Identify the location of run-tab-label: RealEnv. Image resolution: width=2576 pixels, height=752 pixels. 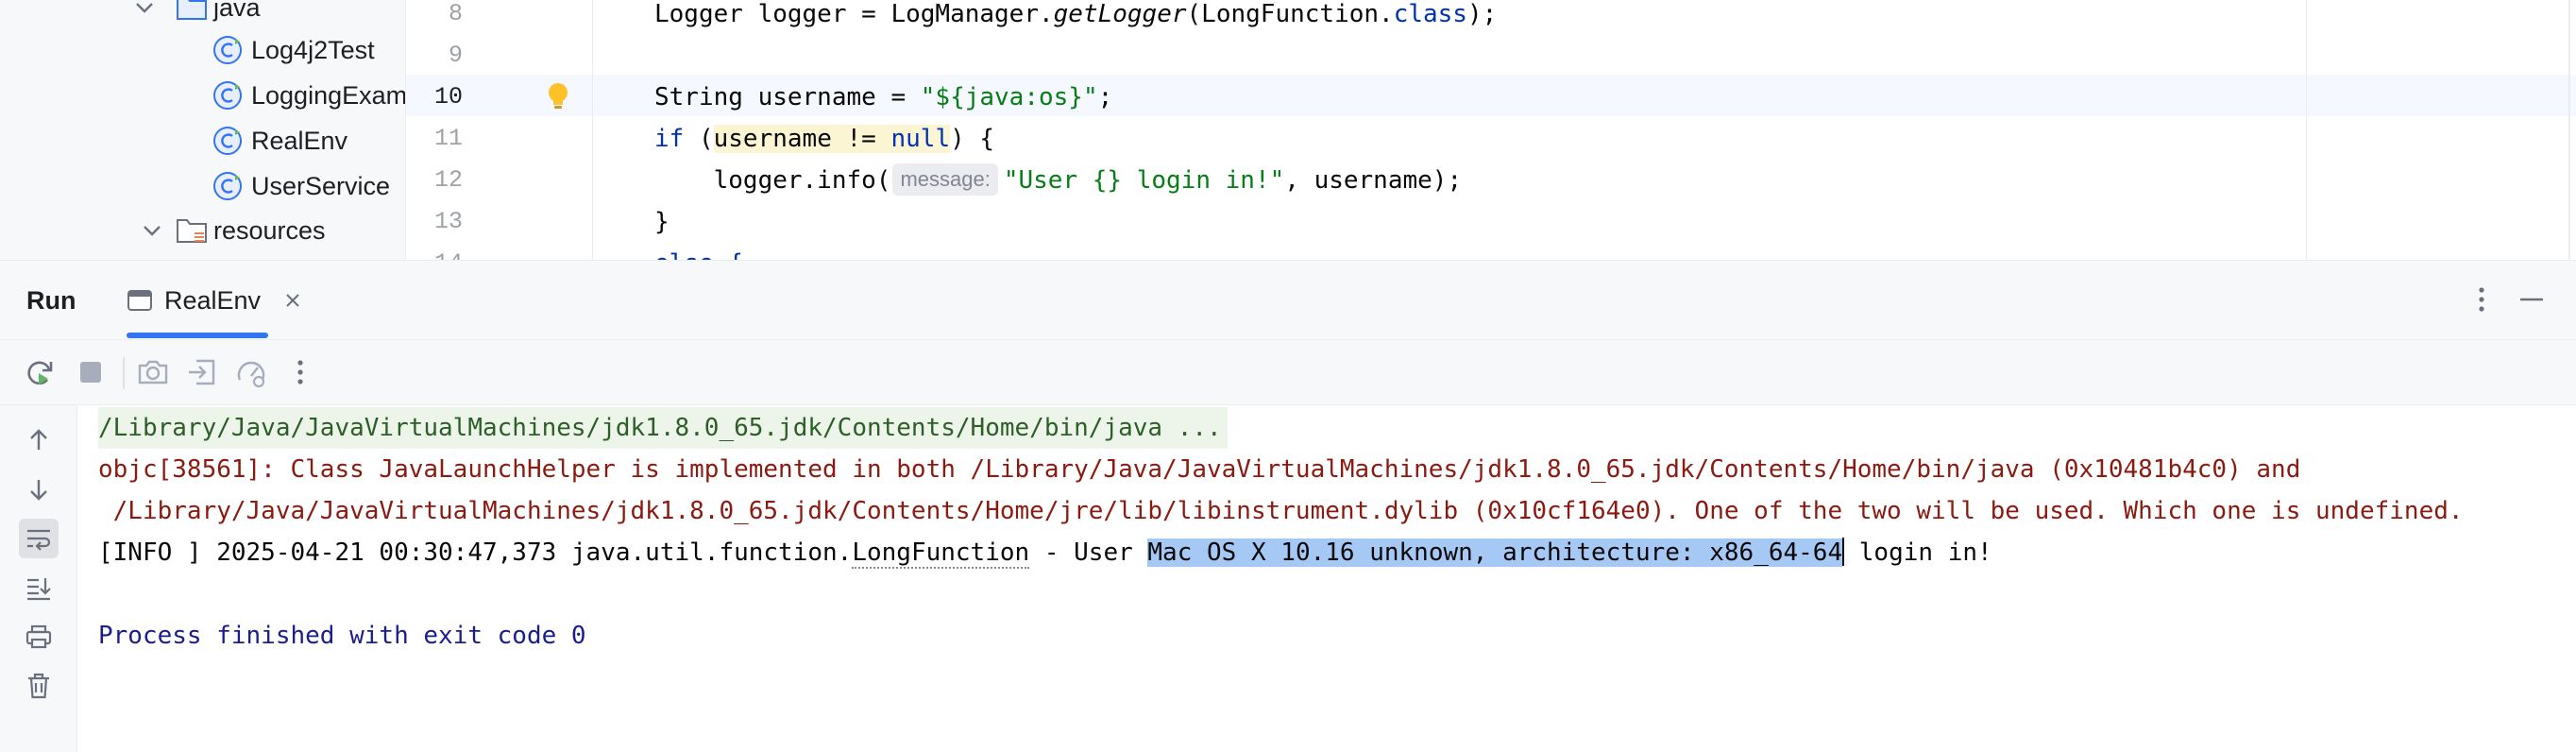
(213, 300).